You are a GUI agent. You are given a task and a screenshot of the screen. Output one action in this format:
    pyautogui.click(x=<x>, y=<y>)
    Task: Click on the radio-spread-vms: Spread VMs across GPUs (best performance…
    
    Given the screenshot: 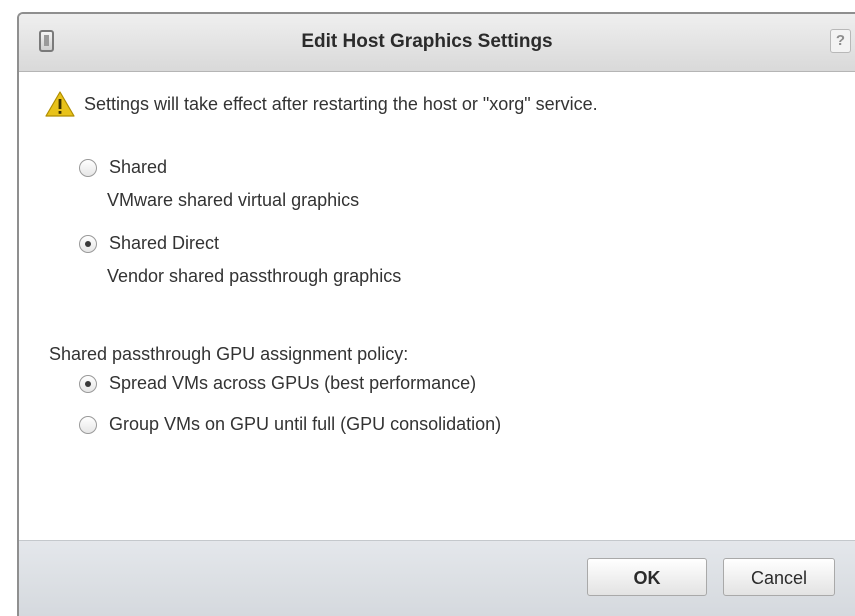 What is the action you would take?
    pyautogui.click(x=277, y=383)
    